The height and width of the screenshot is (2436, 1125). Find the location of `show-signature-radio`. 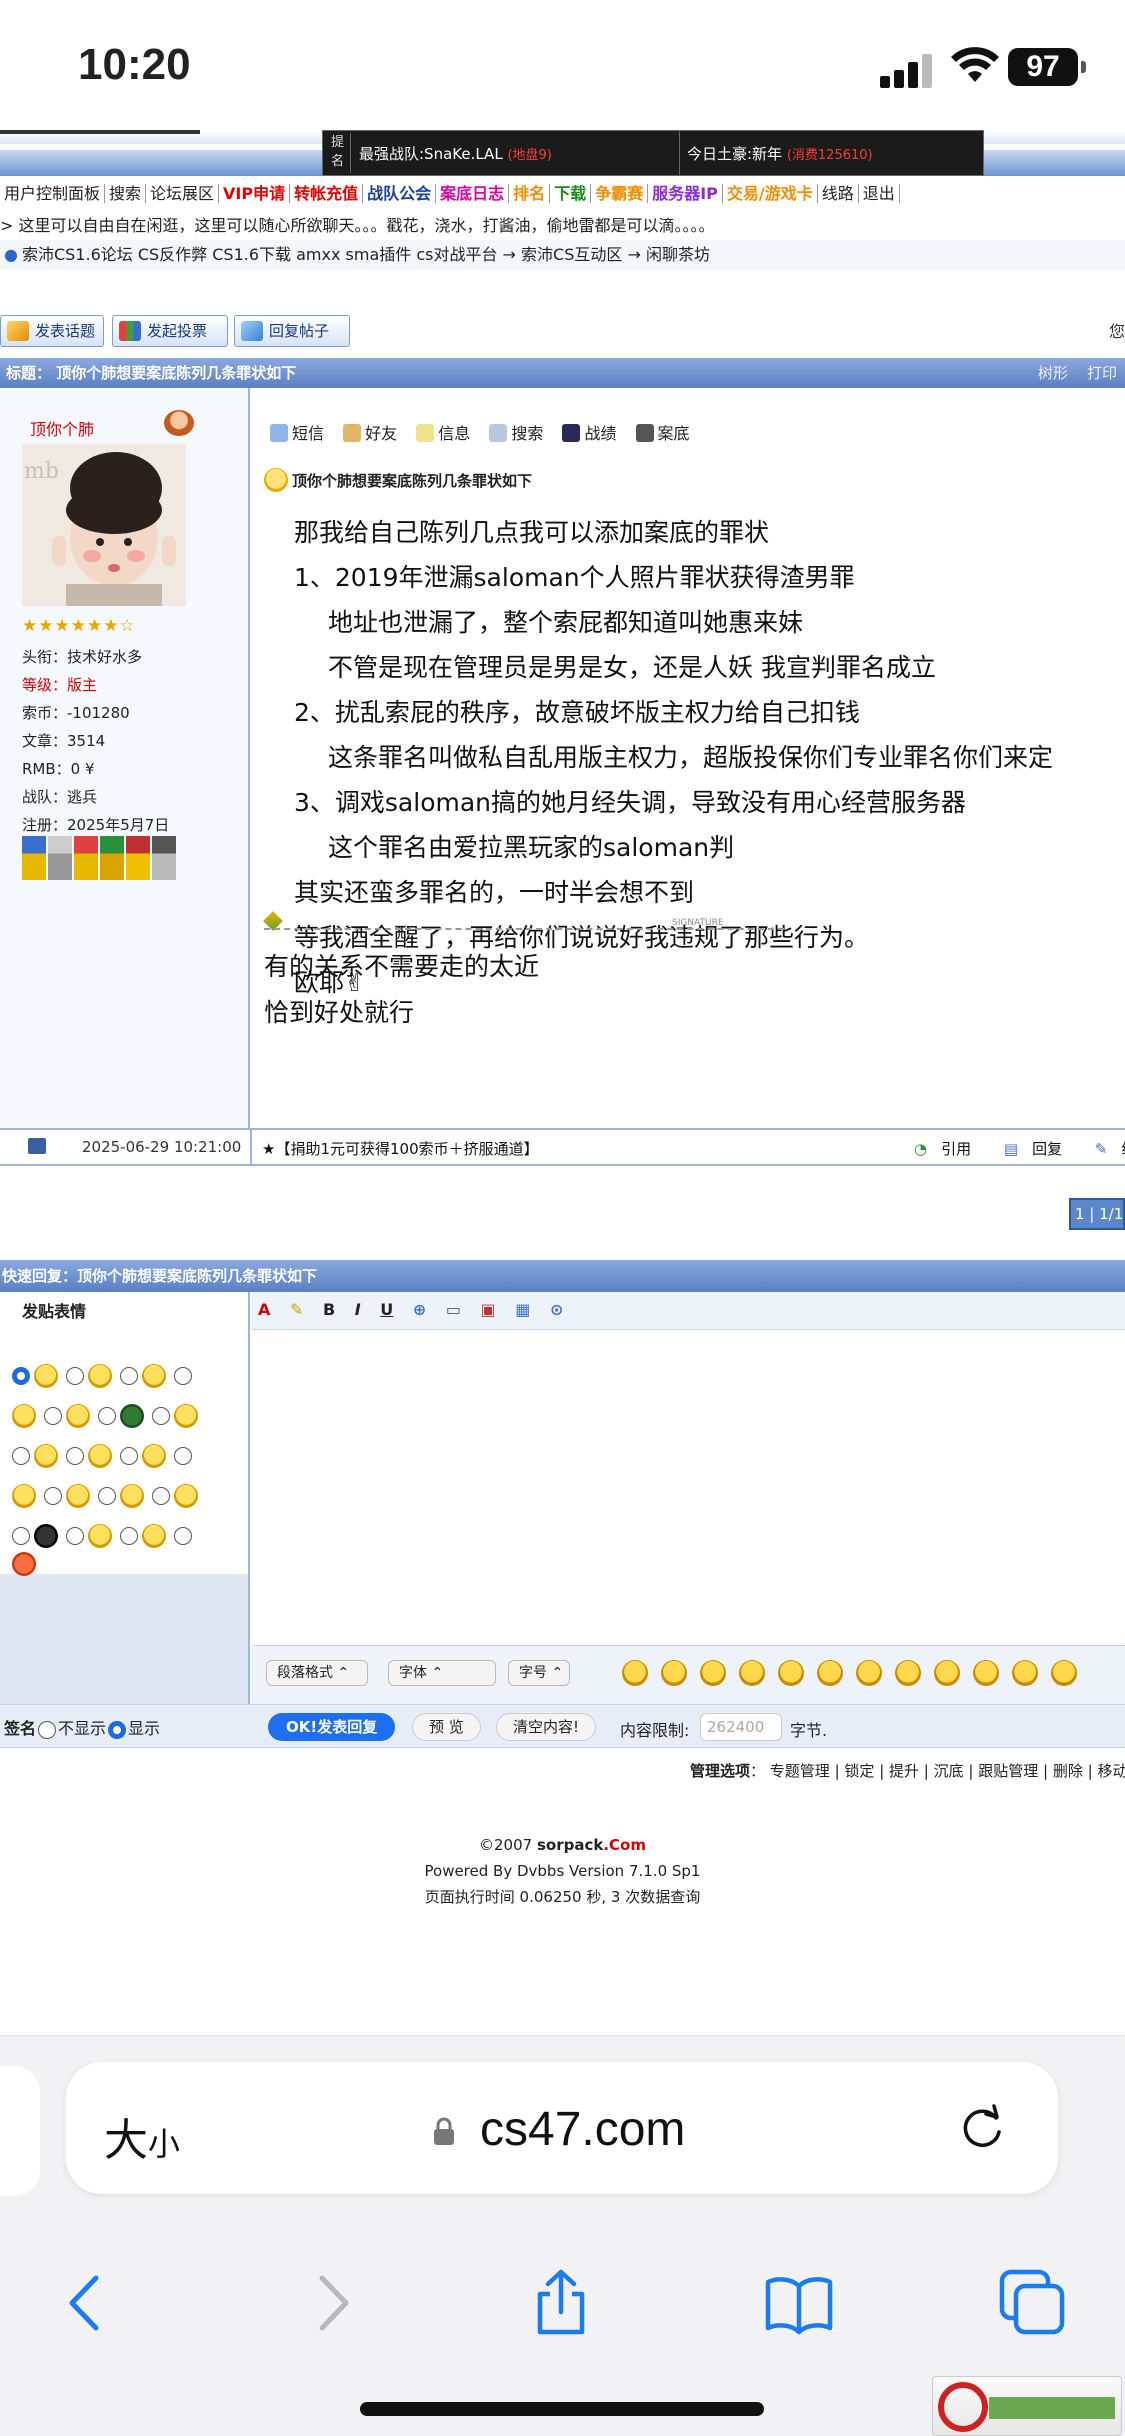

show-signature-radio is located at coordinates (117, 1729).